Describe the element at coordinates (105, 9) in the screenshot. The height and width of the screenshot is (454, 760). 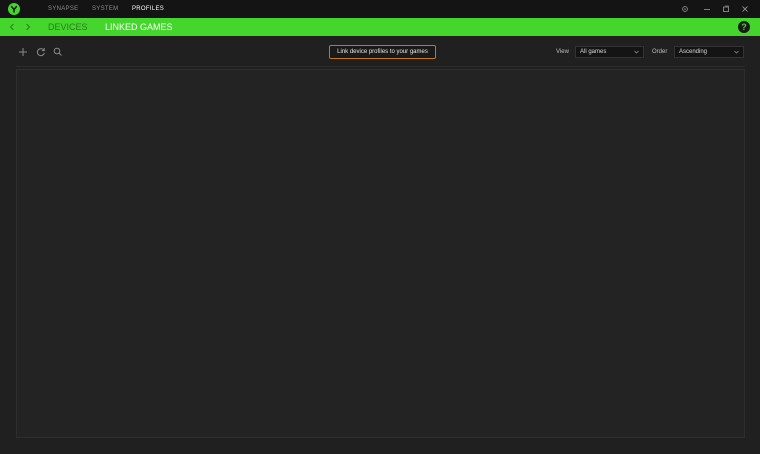
I see `tab-system: SYSTEM` at that location.